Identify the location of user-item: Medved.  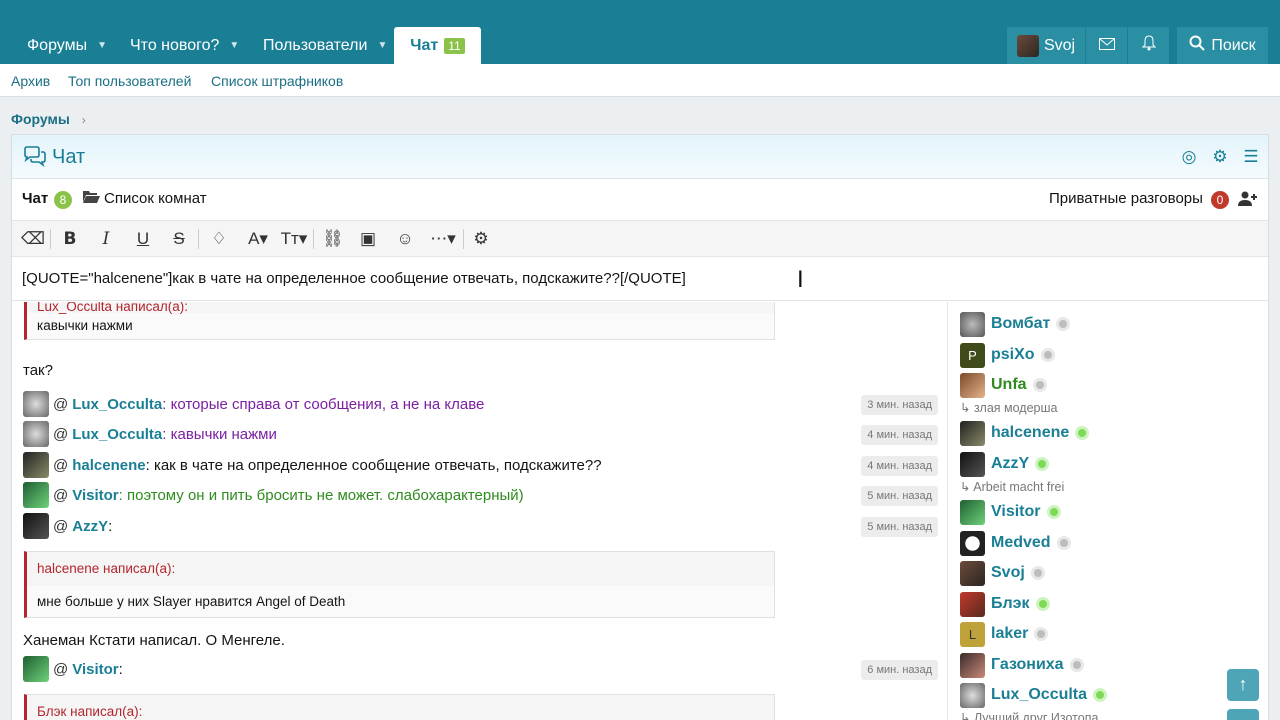
(1015, 543).